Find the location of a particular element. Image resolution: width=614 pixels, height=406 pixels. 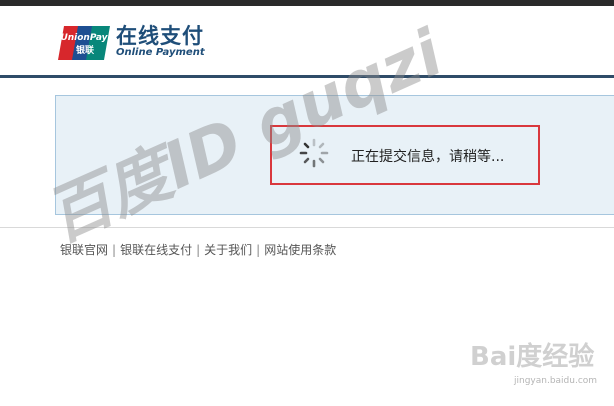

loading-spinner-icon is located at coordinates (314, 153).